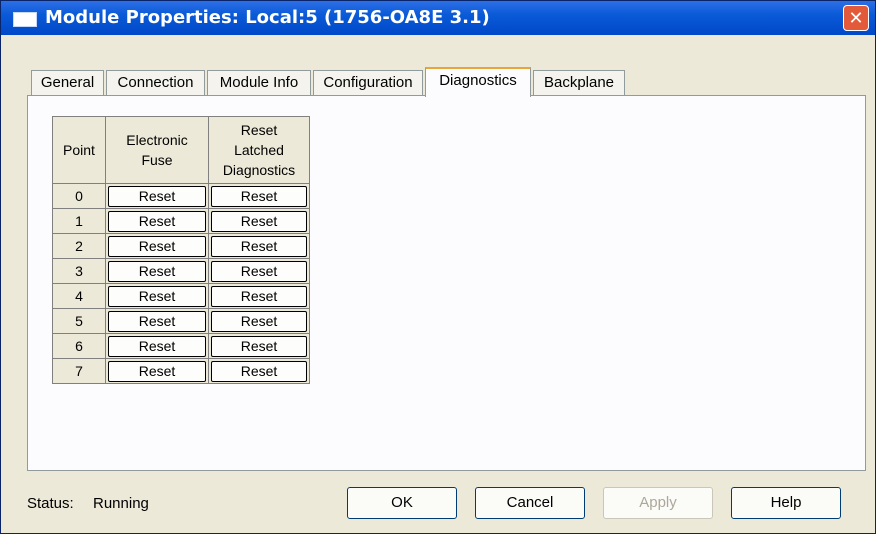 The image size is (878, 536). What do you see at coordinates (478, 82) in the screenshot?
I see `tab-diagnostics: Diagnostics` at bounding box center [478, 82].